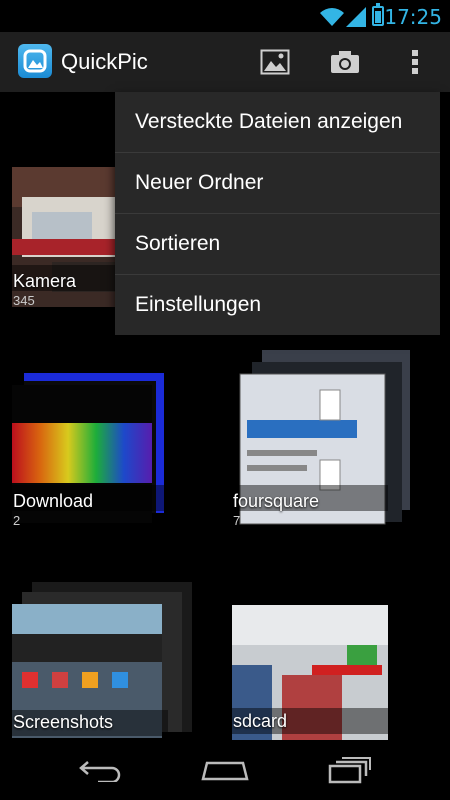 Image resolution: width=450 pixels, height=800 pixels. I want to click on album-download: Download 2, so click(90, 465).